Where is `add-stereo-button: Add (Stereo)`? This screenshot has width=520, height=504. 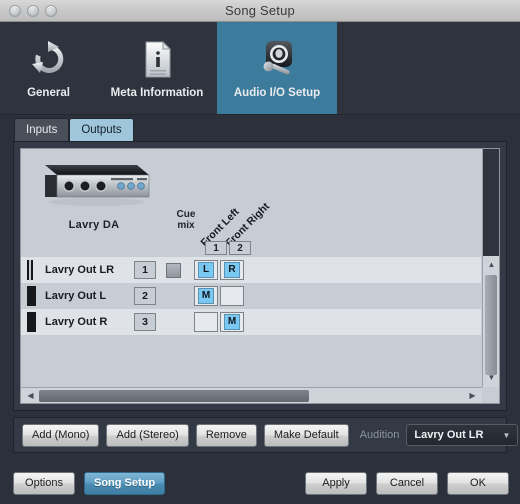 add-stereo-button: Add (Stereo) is located at coordinates (147, 435).